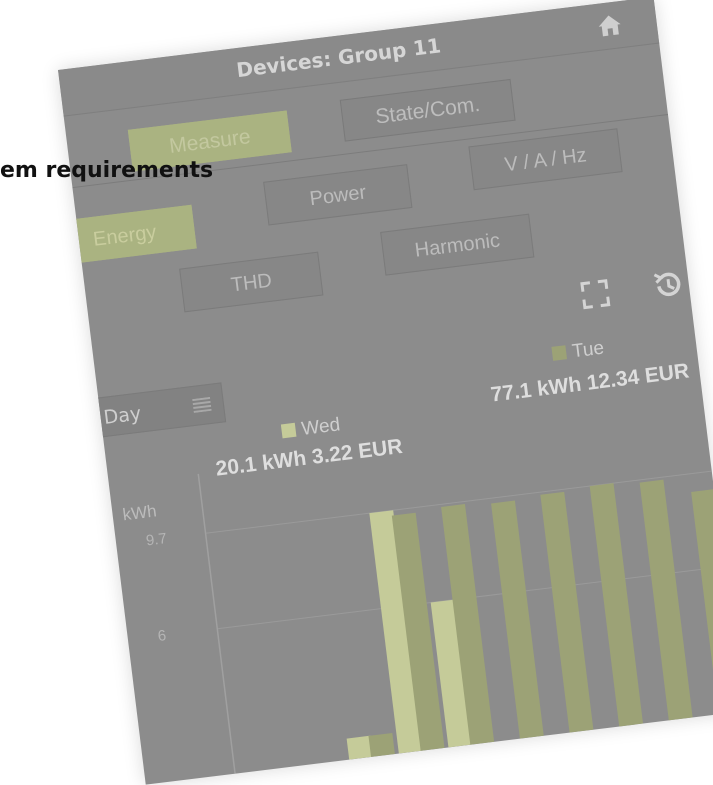 The width and height of the screenshot is (713, 785). I want to click on y-axis-line, so click(217, 628).